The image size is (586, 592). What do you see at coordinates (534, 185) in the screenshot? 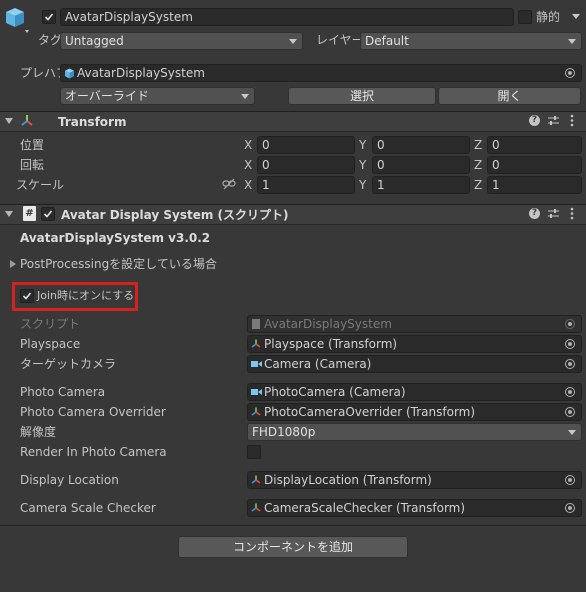
I see `scale-z-field: 1` at bounding box center [534, 185].